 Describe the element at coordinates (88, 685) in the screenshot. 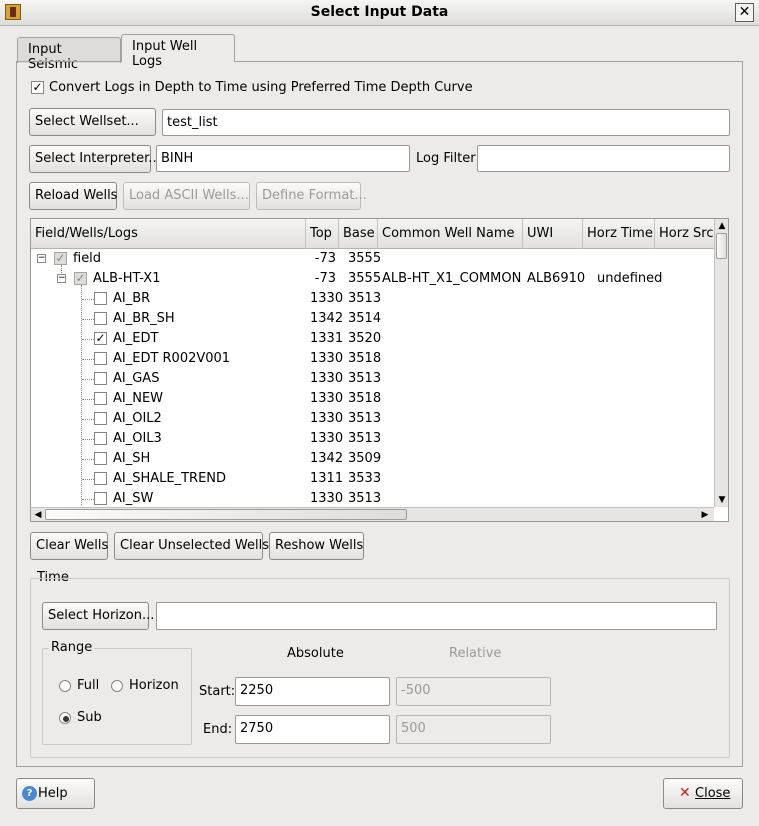

I see `range-full-label: Full` at that location.